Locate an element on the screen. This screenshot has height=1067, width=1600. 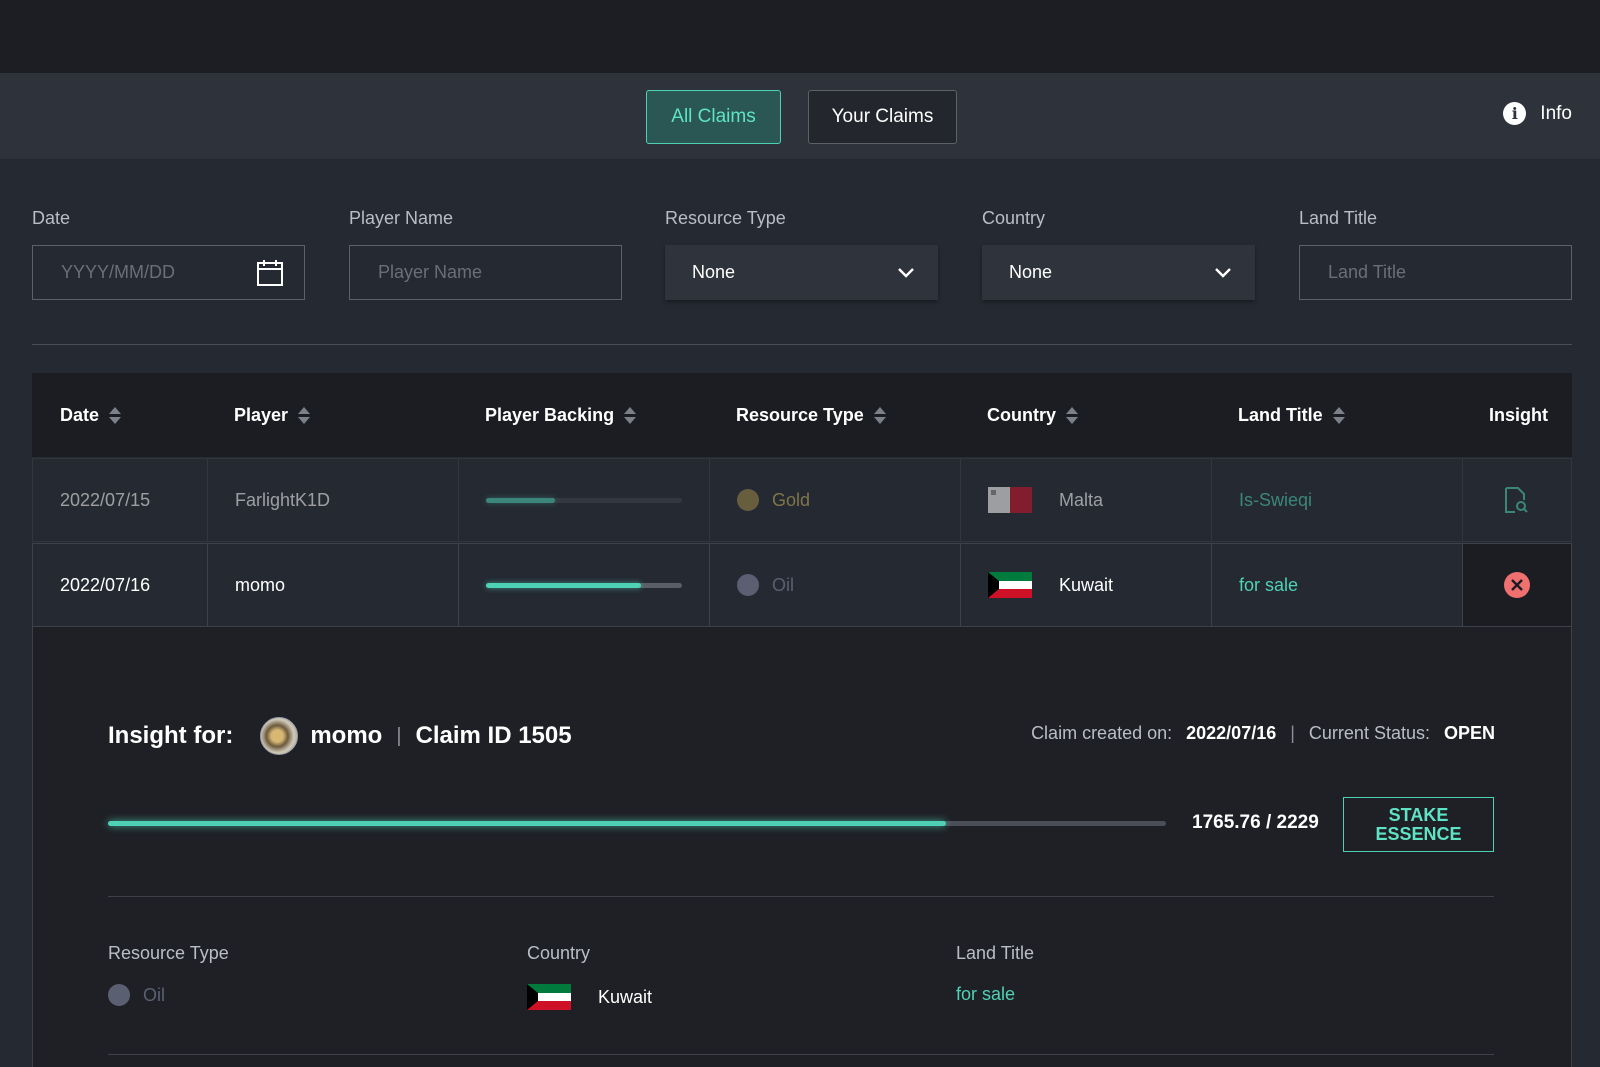
avatar is located at coordinates (279, 736).